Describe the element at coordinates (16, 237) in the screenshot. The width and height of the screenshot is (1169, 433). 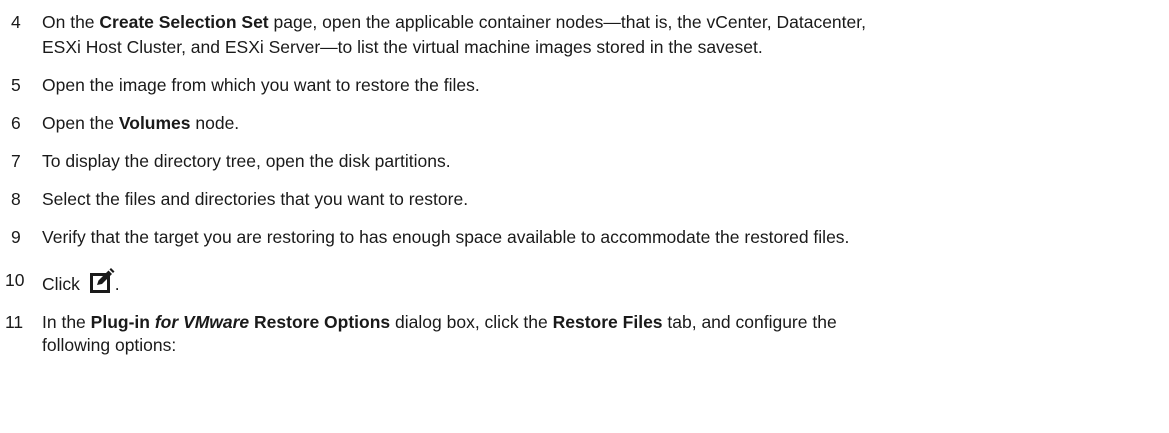
I see `step-number: 9` at that location.